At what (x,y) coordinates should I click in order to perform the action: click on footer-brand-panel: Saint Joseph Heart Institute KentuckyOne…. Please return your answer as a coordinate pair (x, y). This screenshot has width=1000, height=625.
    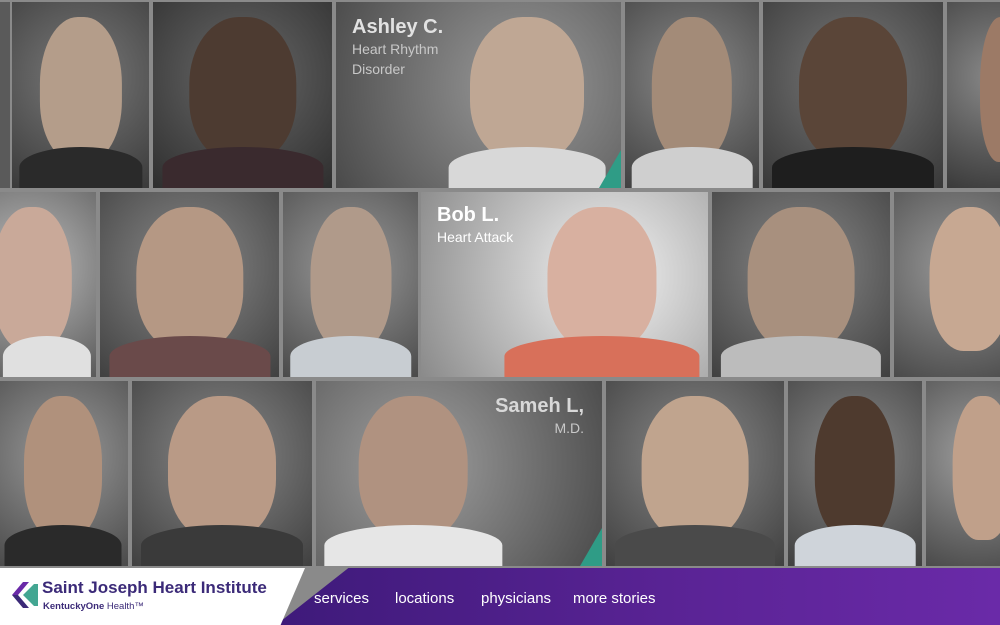
    Looking at the image, I should click on (152, 596).